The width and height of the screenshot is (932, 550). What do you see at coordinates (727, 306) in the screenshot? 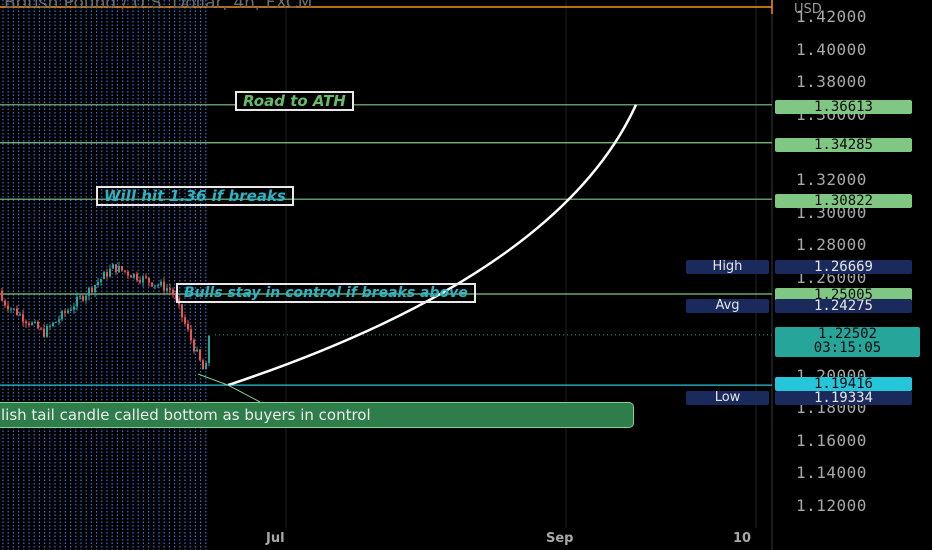
I see `avg-label: Avg` at bounding box center [727, 306].